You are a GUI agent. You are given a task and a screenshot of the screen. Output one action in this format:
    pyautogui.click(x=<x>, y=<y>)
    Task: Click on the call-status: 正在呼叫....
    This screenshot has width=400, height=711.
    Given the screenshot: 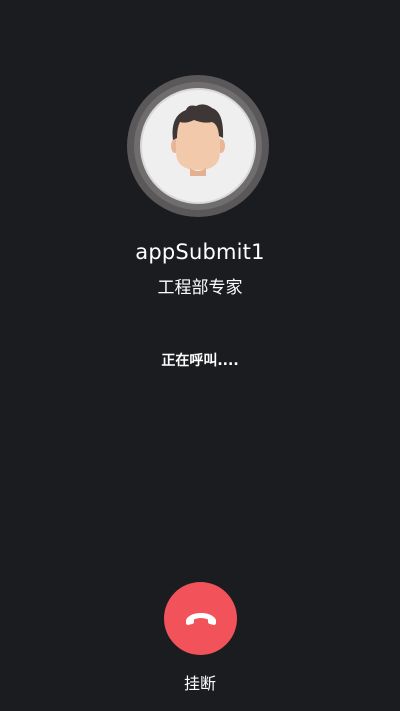 What is the action you would take?
    pyautogui.click(x=200, y=361)
    